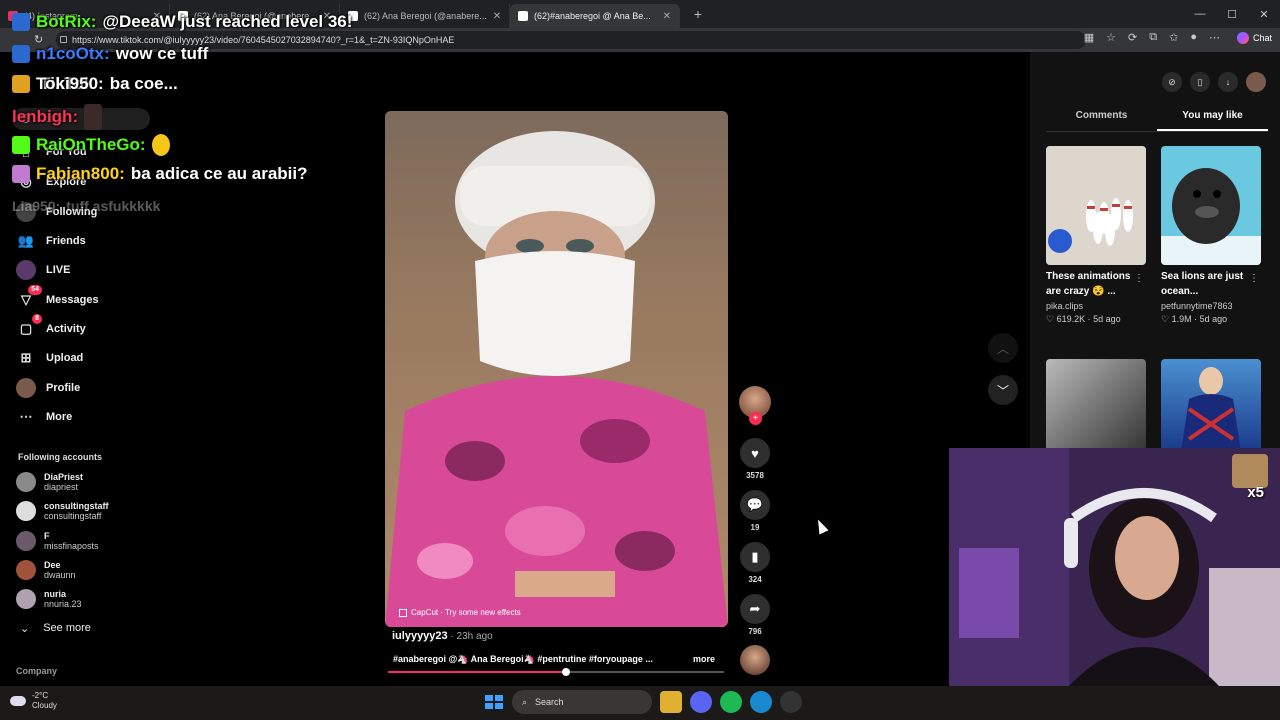 This screenshot has height=720, width=1280. What do you see at coordinates (26, 388) in the screenshot?
I see `profile-icon` at bounding box center [26, 388].